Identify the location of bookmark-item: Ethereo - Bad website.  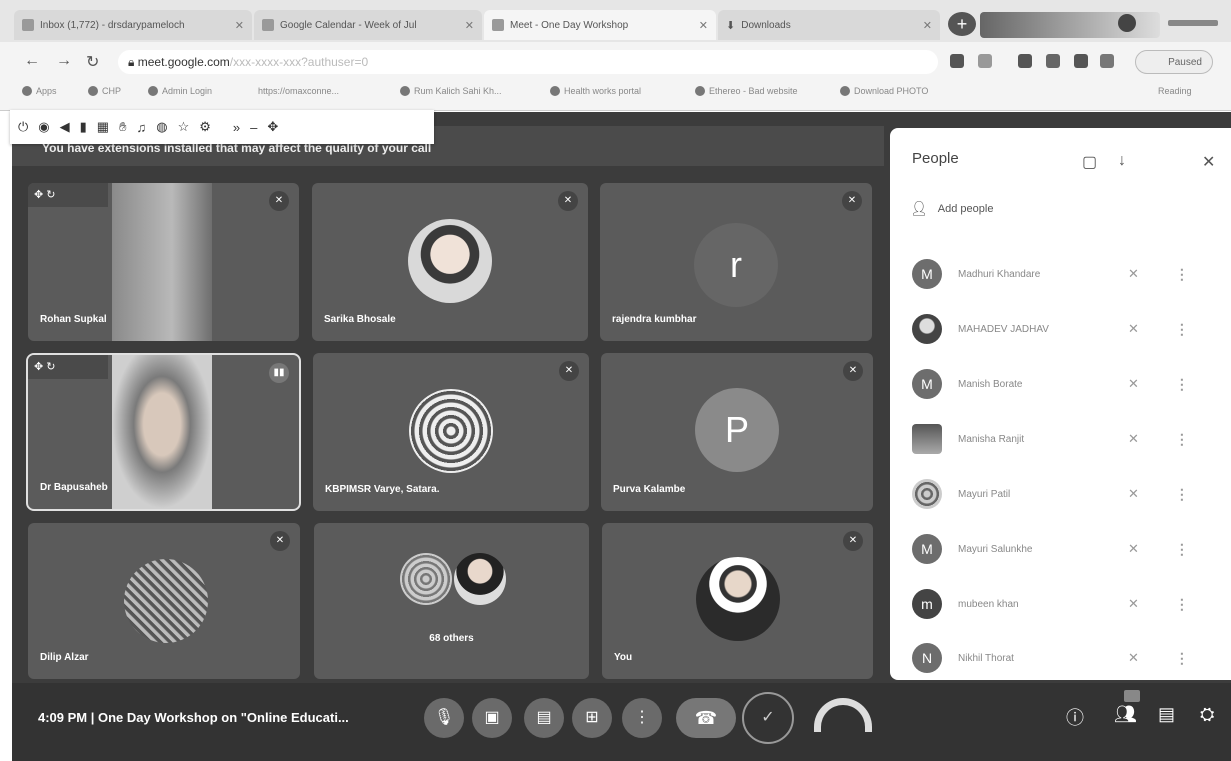
(746, 91).